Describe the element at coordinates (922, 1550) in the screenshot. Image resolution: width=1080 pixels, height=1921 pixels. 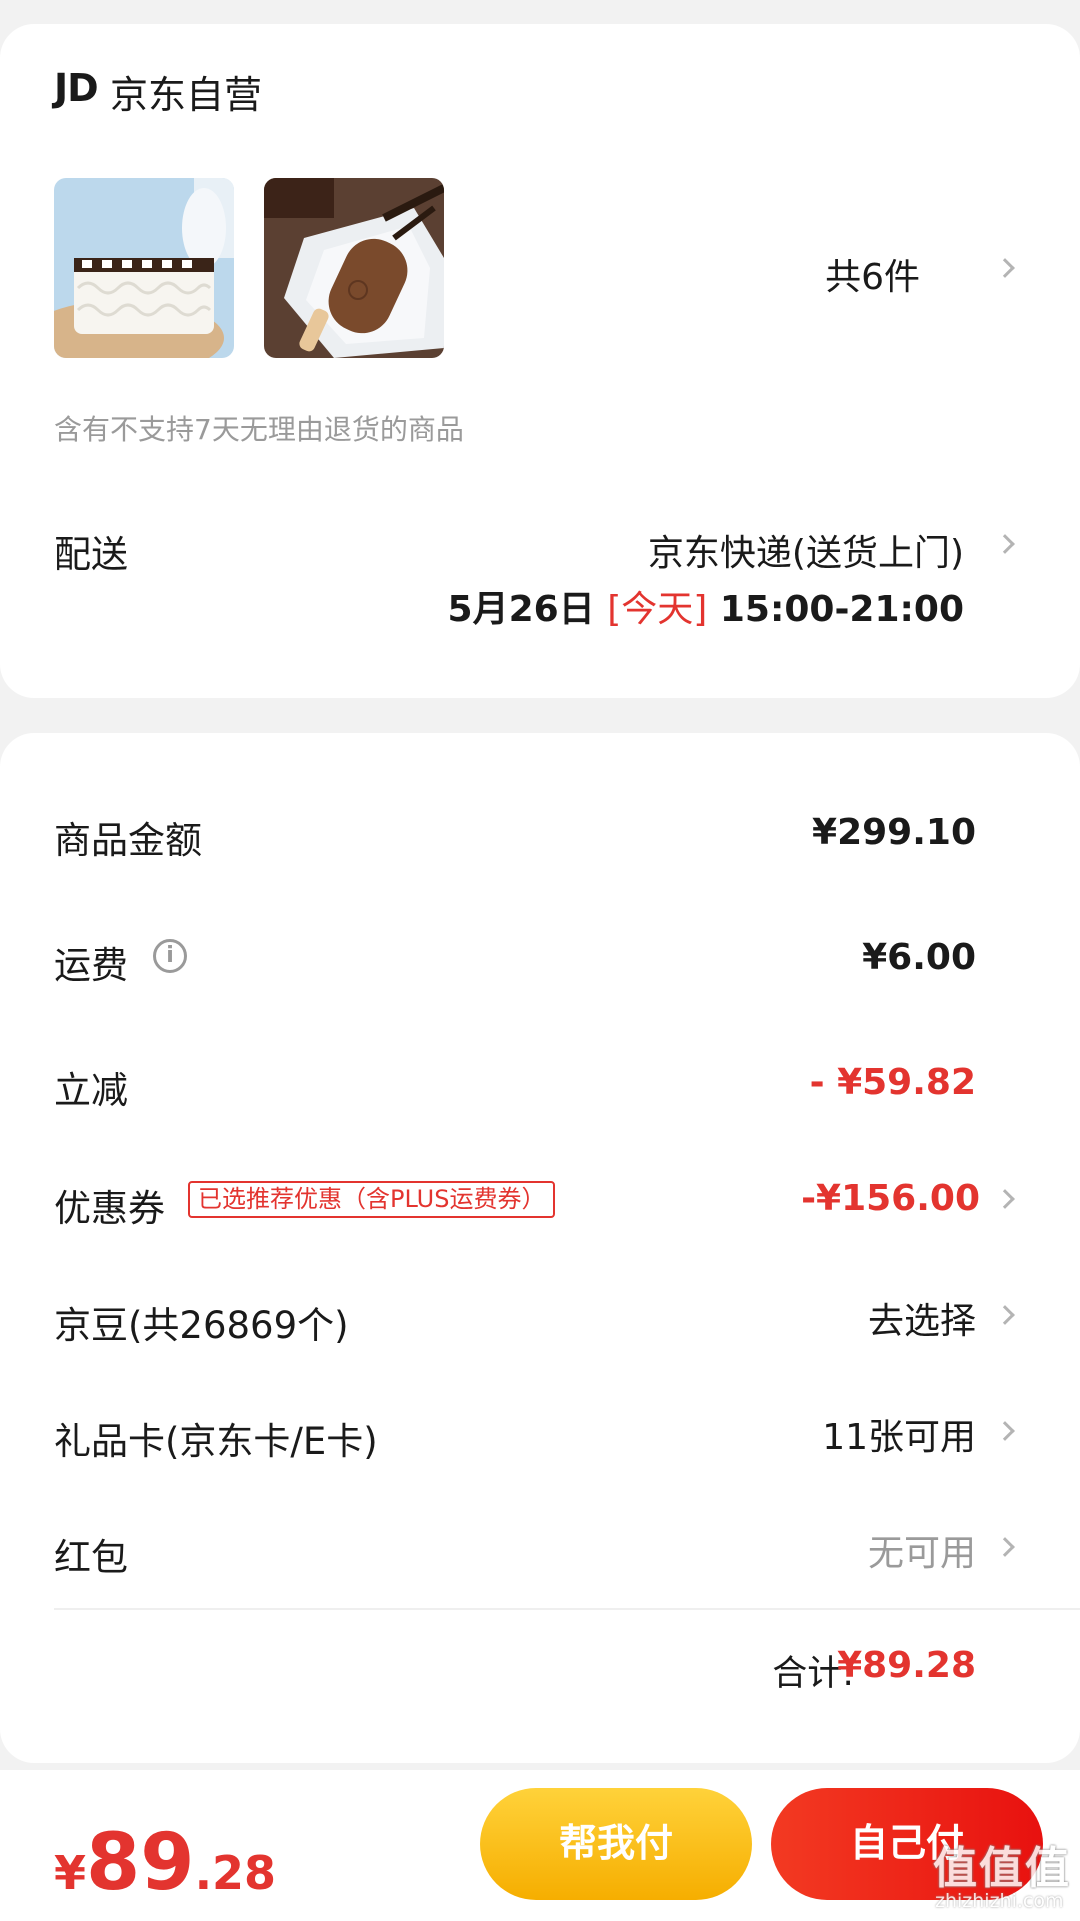
I see `red-packet-value: 无可用` at that location.